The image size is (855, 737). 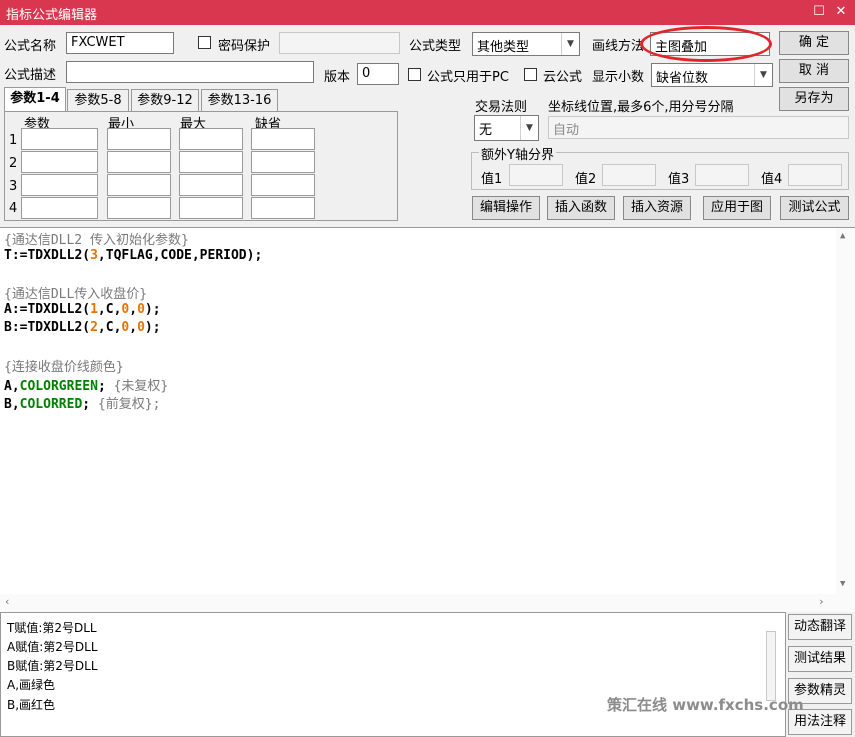 I want to click on save-as-button: 另存为, so click(x=814, y=99).